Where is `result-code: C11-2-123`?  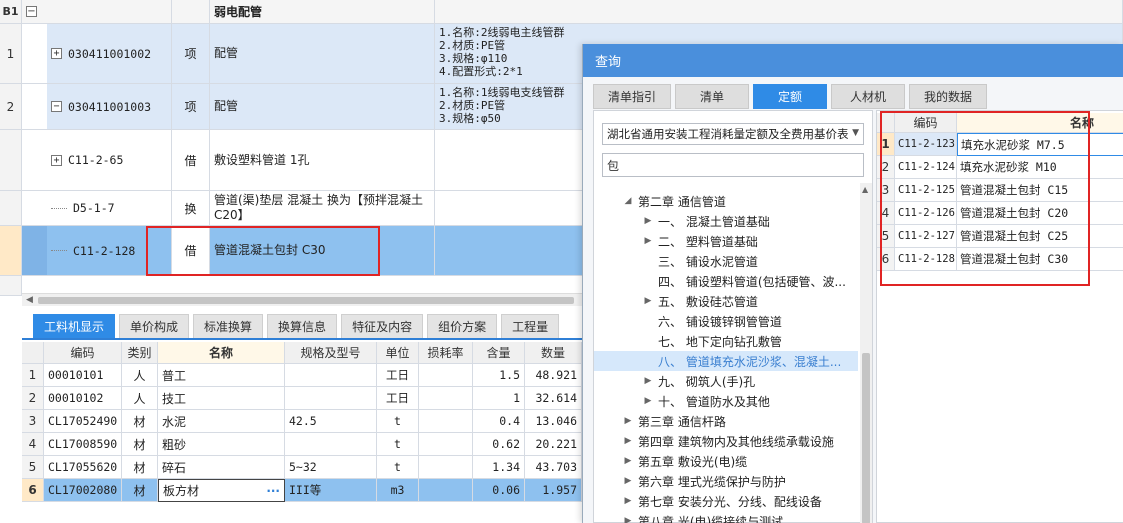
result-code: C11-2-123 is located at coordinates (926, 144).